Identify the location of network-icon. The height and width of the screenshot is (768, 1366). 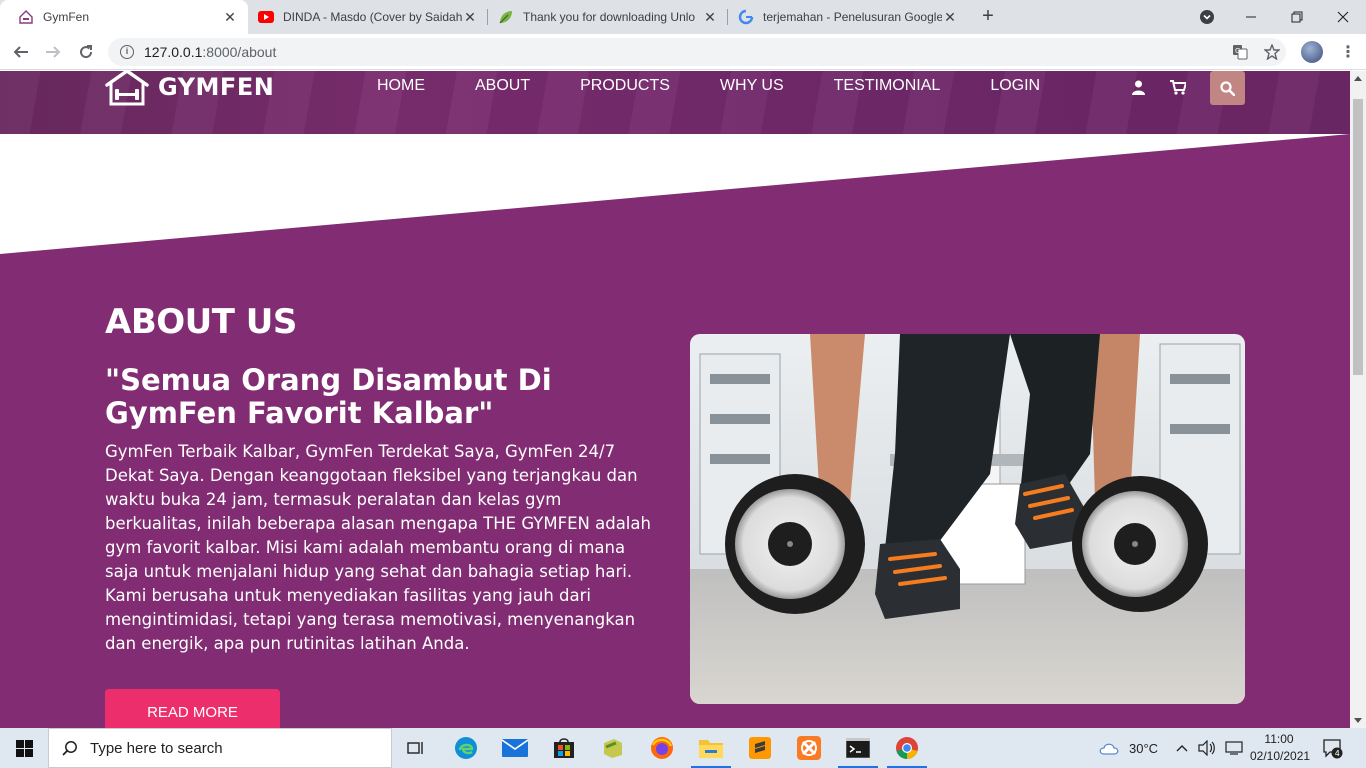
(1234, 748).